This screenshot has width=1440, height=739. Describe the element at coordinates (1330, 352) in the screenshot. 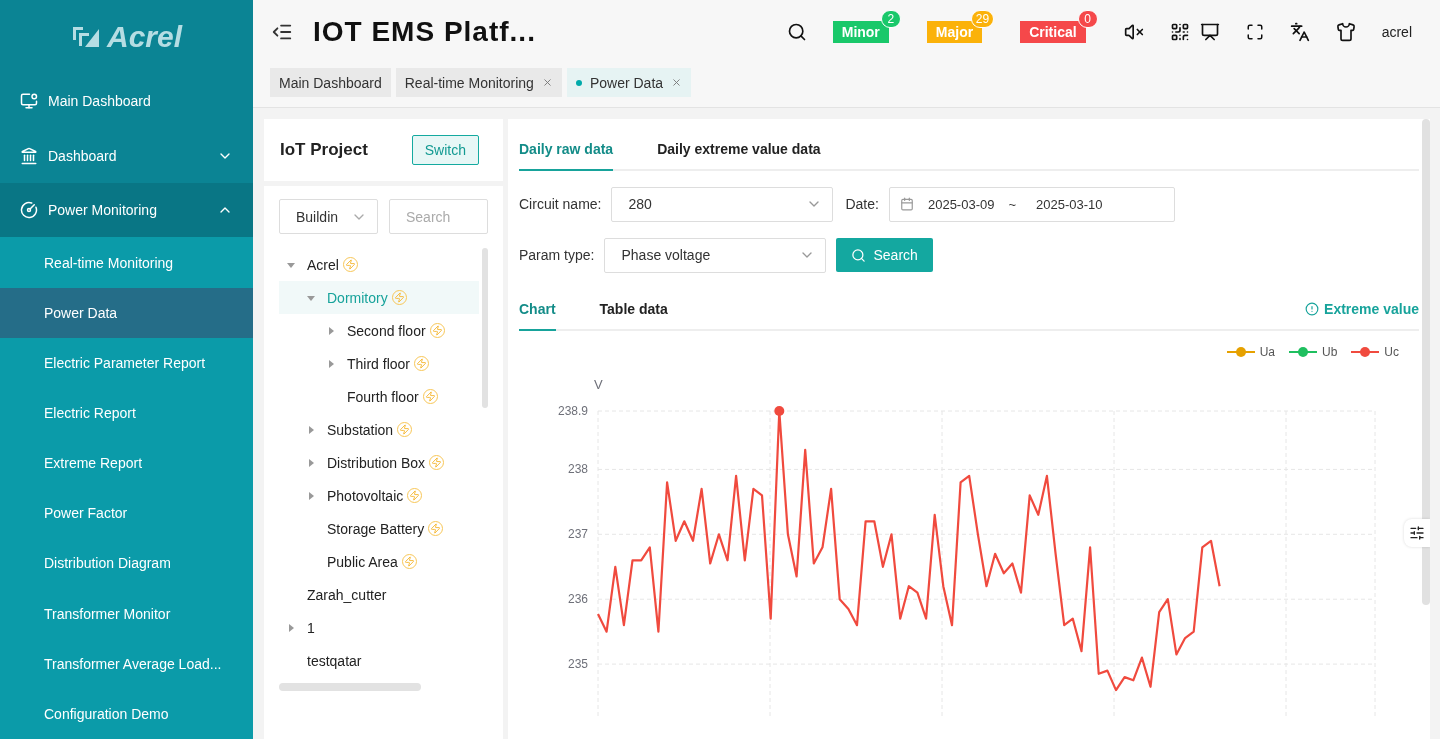

I see `legend-label: Ub` at that location.